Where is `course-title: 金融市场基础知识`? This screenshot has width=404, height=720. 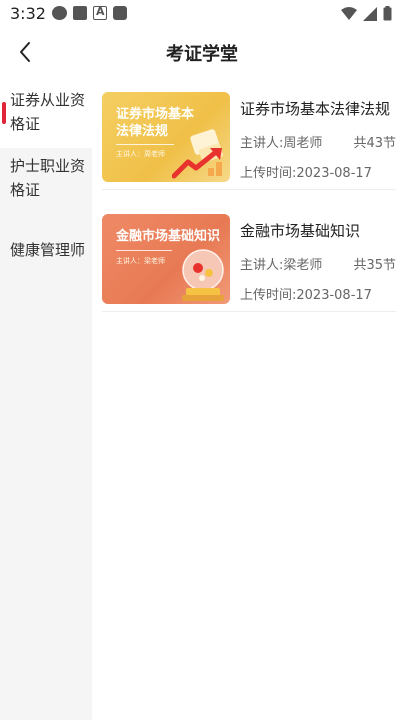 course-title: 金融市场基础知识 is located at coordinates (300, 231).